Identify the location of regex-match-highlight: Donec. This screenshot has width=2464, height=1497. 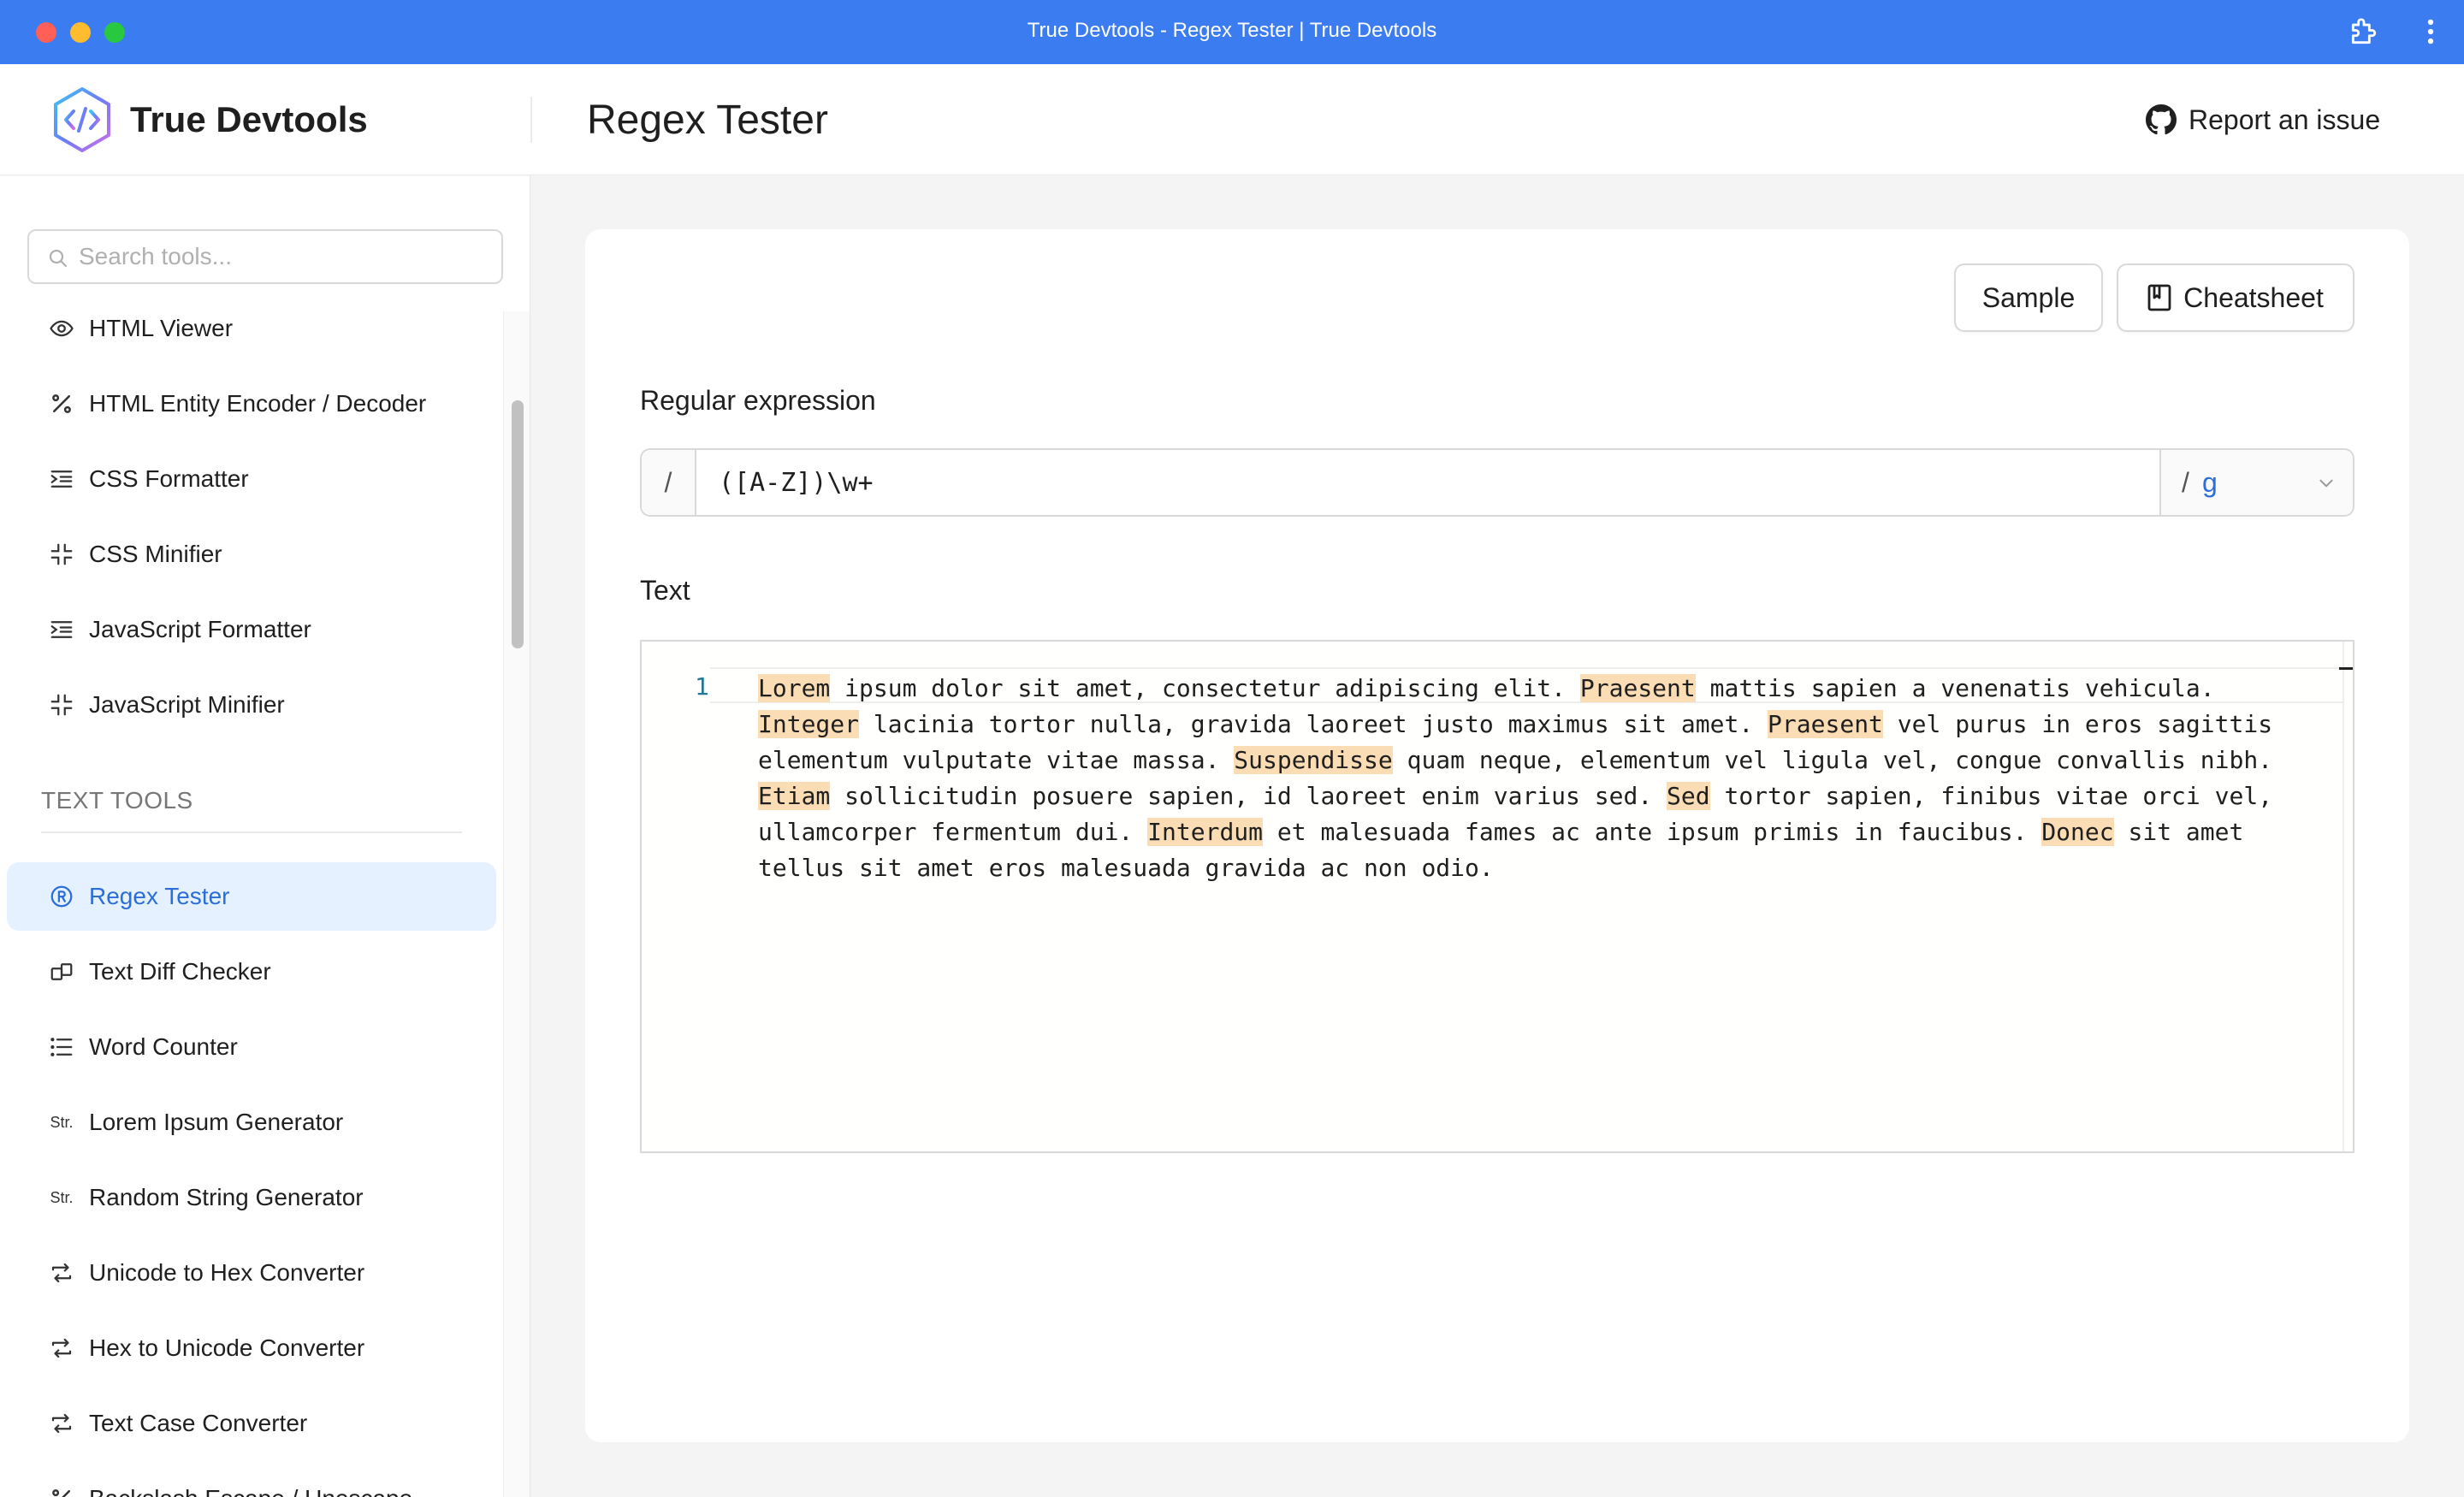
(2077, 832).